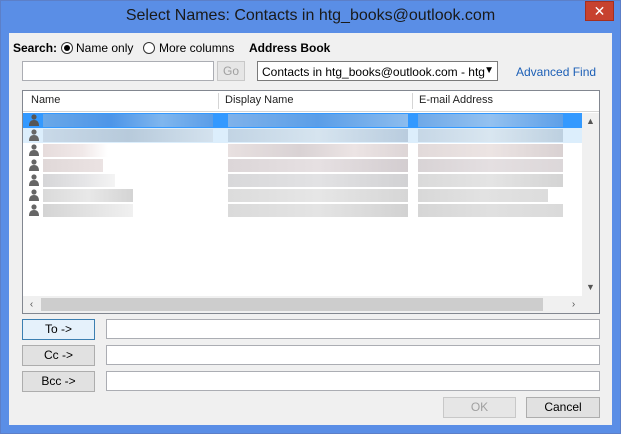  Describe the element at coordinates (58, 329) in the screenshot. I see `to-button: To ->` at that location.